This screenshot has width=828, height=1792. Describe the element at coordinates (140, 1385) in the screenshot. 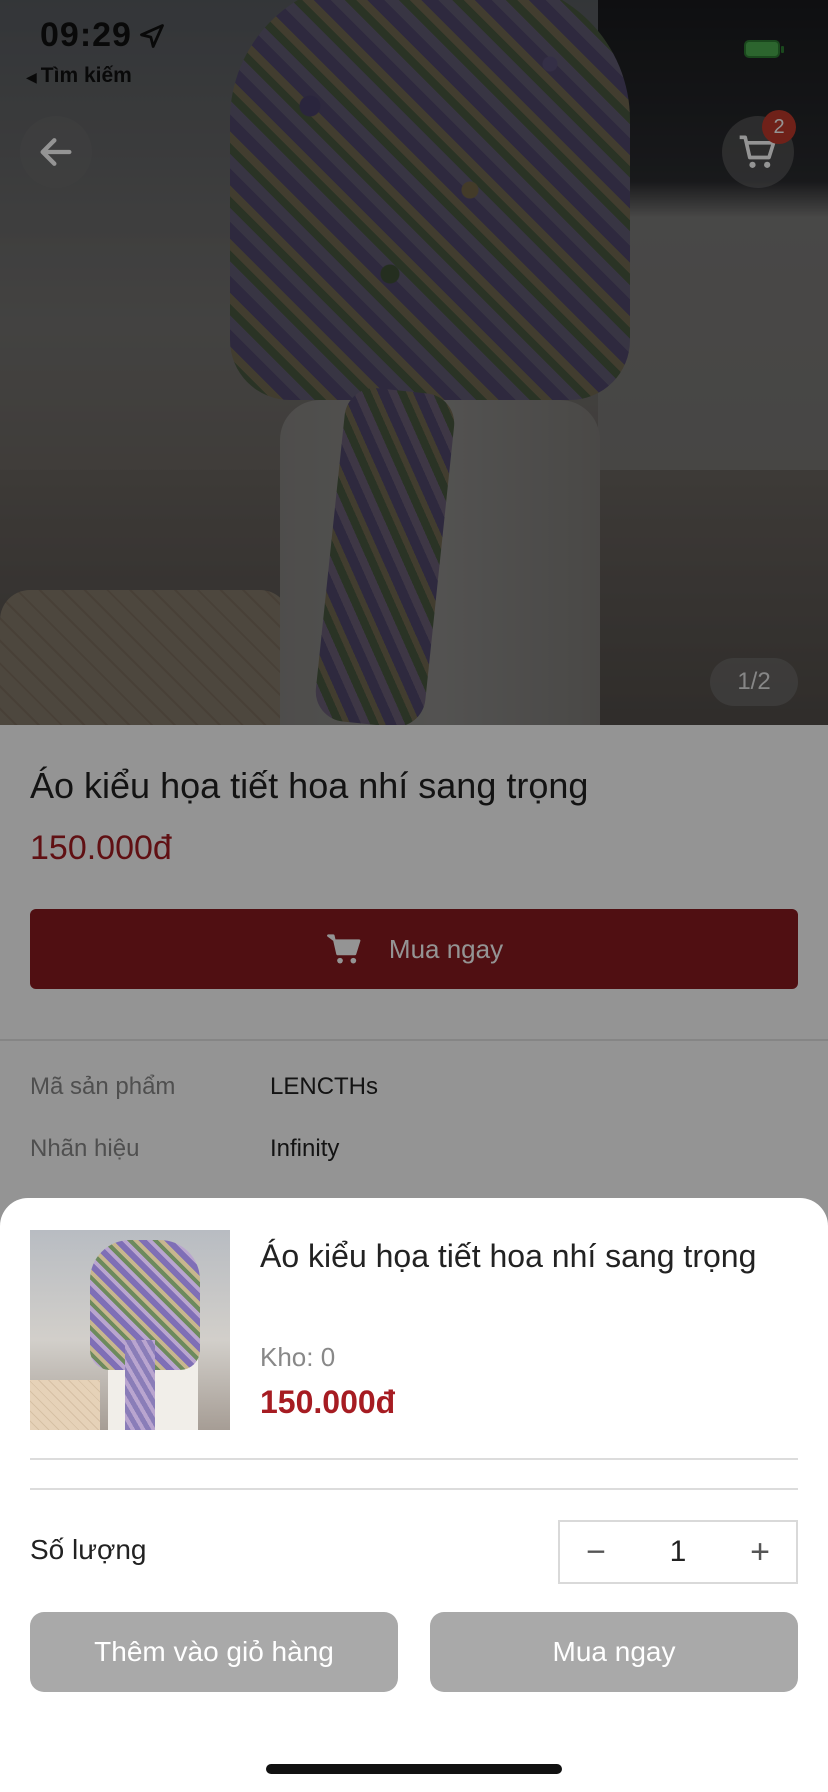

I see `thumb-sash-graphic` at that location.